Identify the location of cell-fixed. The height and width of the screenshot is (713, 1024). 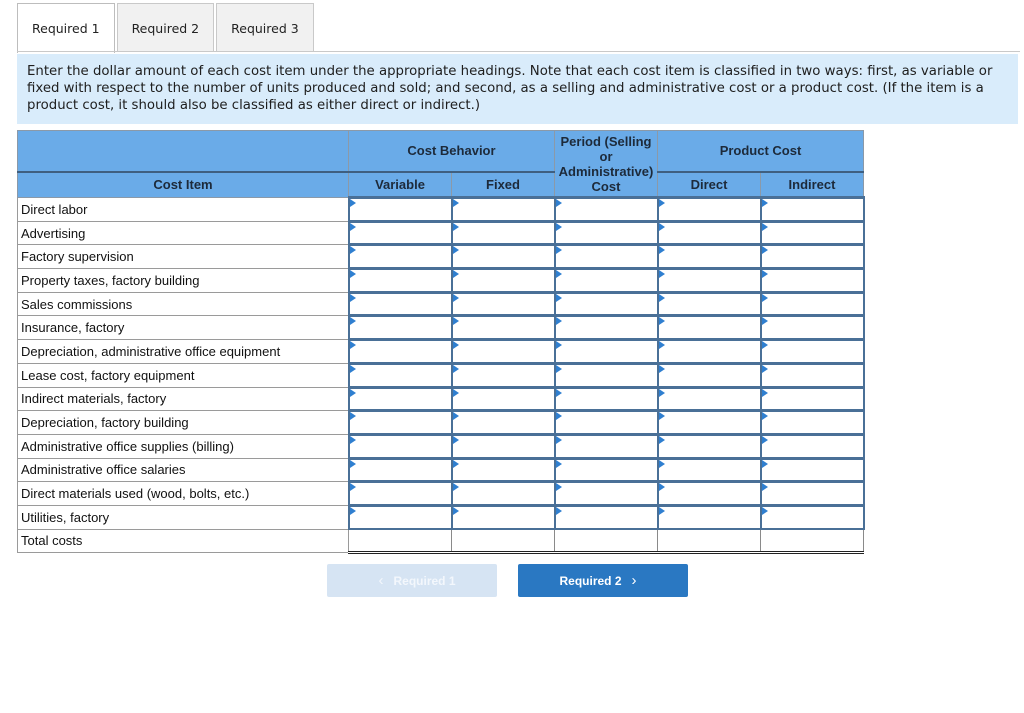
(503, 398).